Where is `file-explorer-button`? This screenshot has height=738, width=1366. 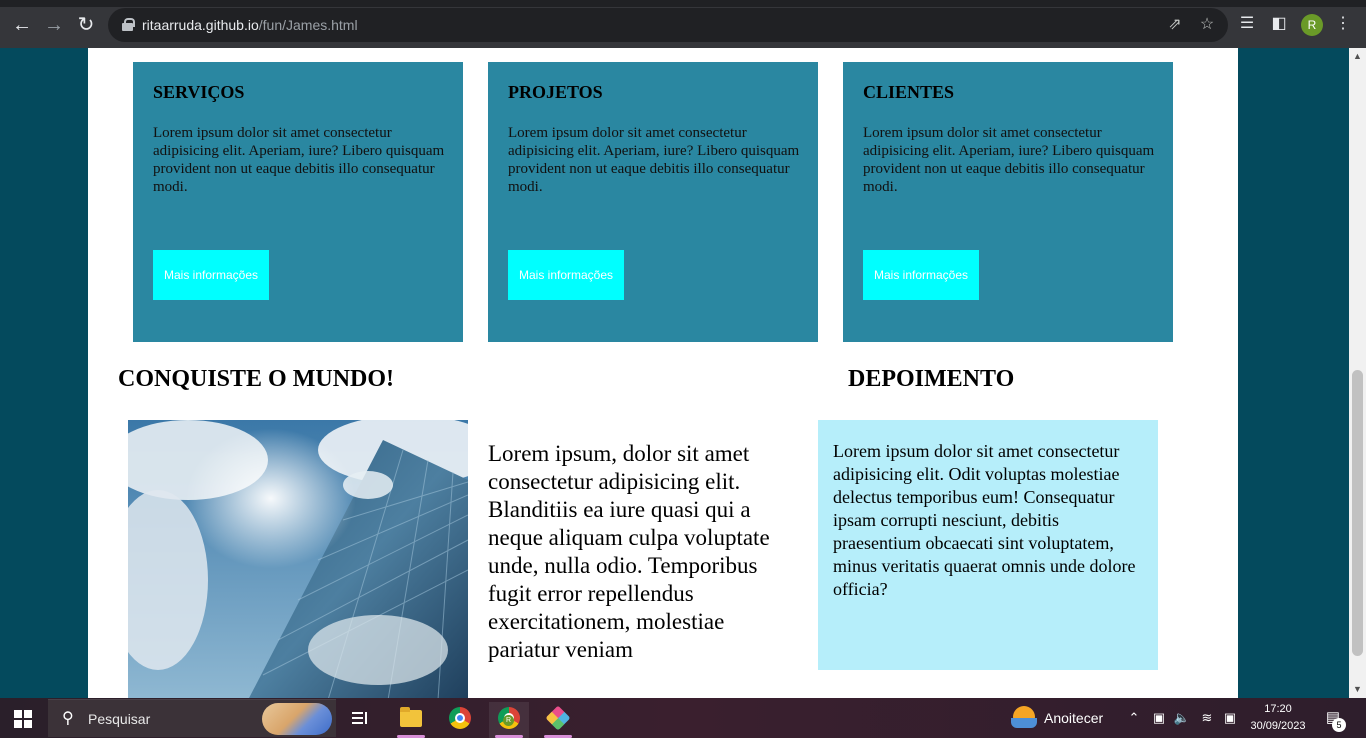 file-explorer-button is located at coordinates (411, 720).